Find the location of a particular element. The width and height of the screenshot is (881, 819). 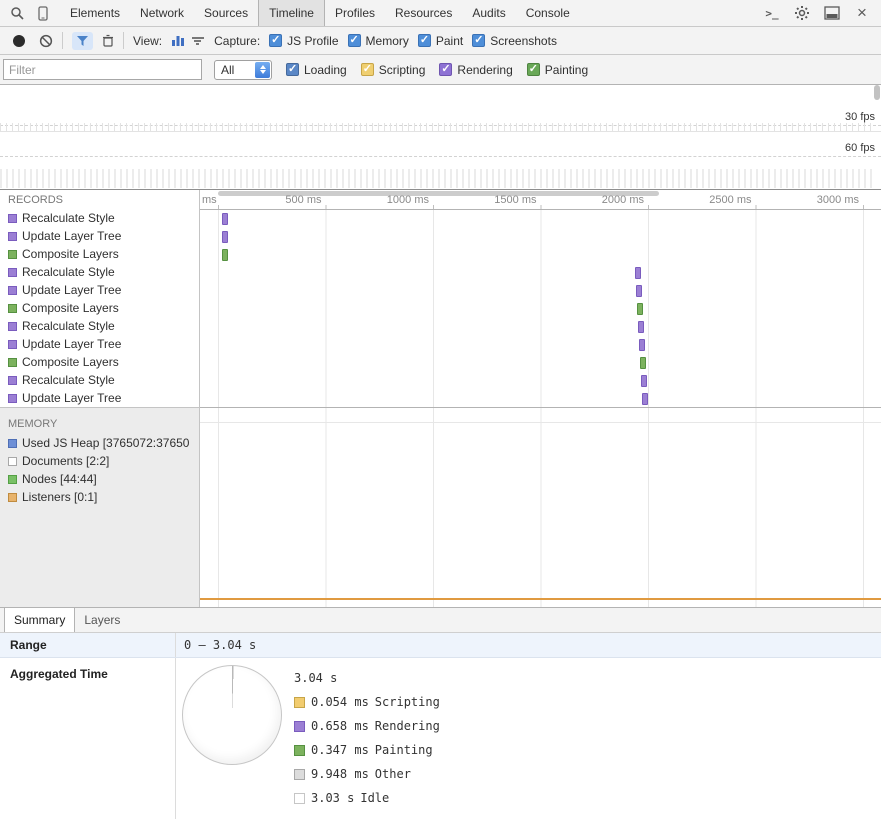

clear-button is located at coordinates (46, 41).